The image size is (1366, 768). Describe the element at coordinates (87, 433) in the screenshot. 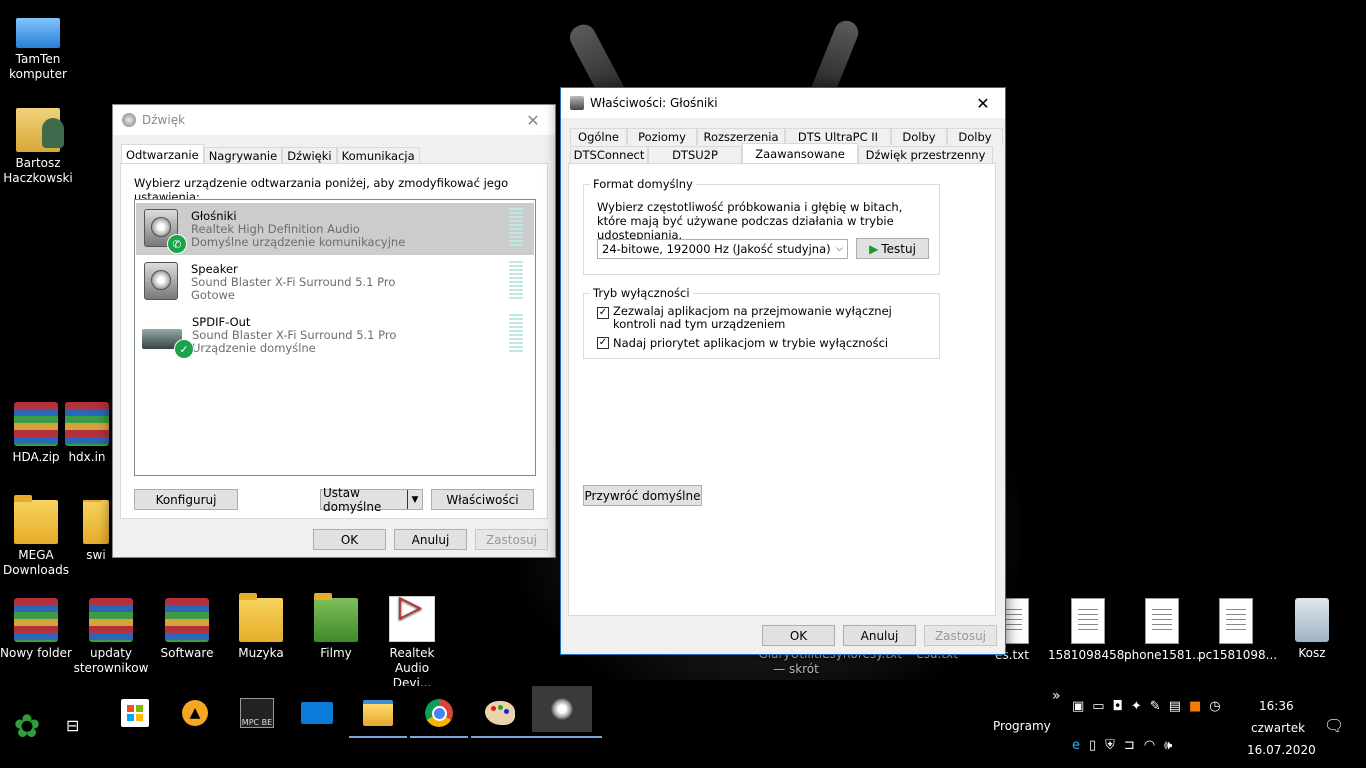

I see `desktop-icon-hdx: hdx.in` at that location.